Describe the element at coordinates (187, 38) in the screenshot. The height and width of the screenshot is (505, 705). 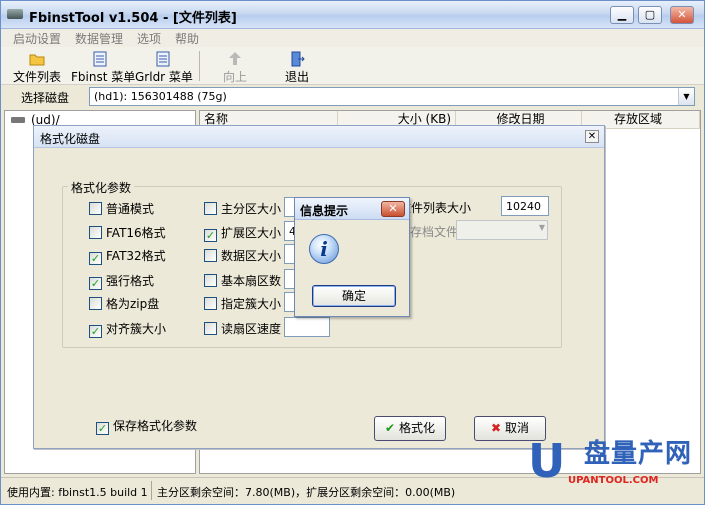
I see `menu-help: 帮助` at that location.